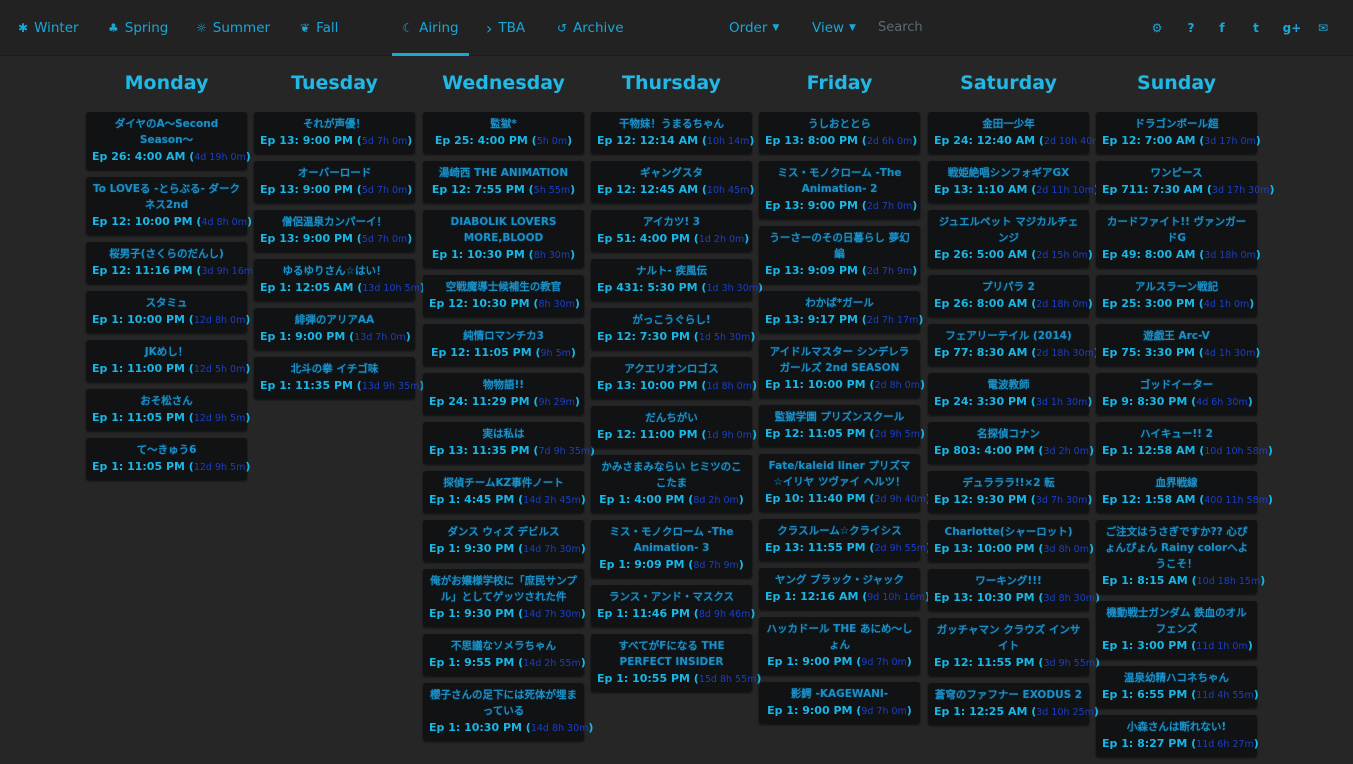 The width and height of the screenshot is (1353, 764). What do you see at coordinates (334, 231) in the screenshot?
I see `show-card: 僧侶温泉カンパーイ！ Ep 13: 9:00 PM (5d 7h 0m)` at bounding box center [334, 231].